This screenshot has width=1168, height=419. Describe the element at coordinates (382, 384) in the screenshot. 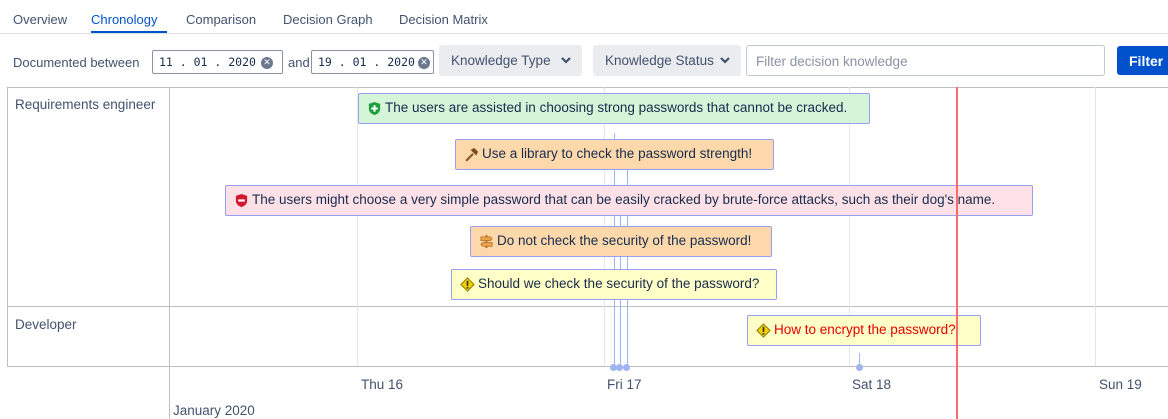

I see `axis-day-label: Thu 16` at that location.